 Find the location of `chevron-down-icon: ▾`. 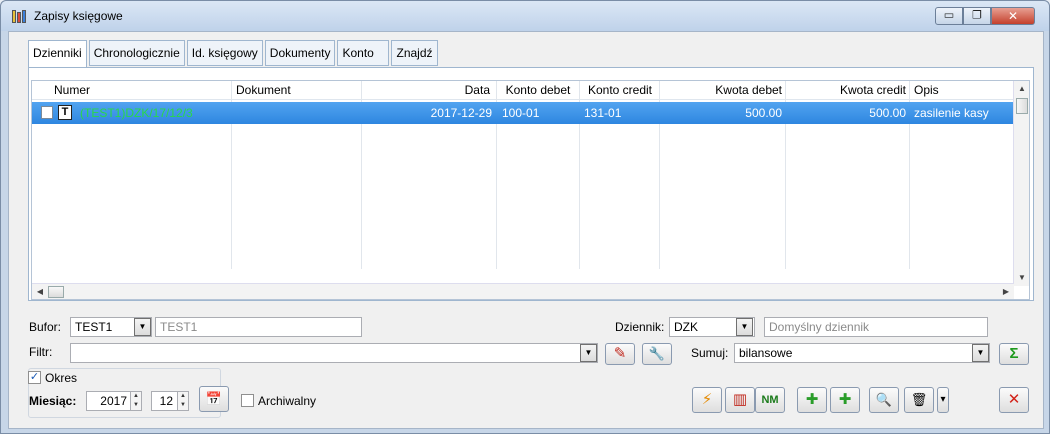

chevron-down-icon: ▾ is located at coordinates (943, 399).